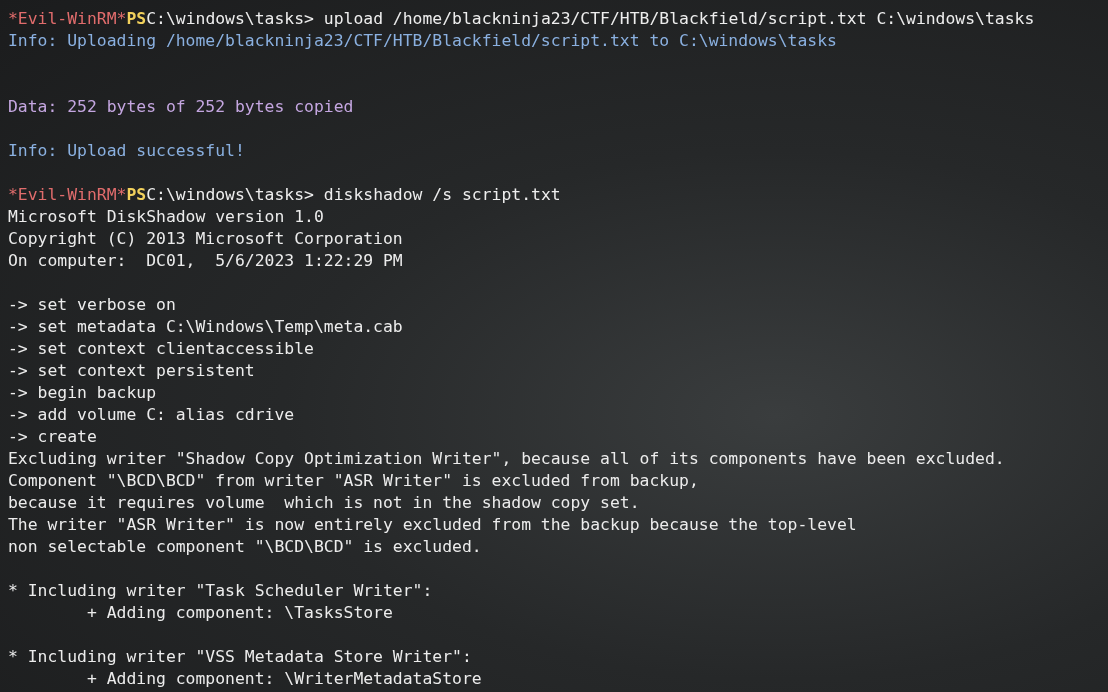 This screenshot has height=692, width=1108. Describe the element at coordinates (82, 393) in the screenshot. I see `terminal-output-line: -> begin backup` at that location.